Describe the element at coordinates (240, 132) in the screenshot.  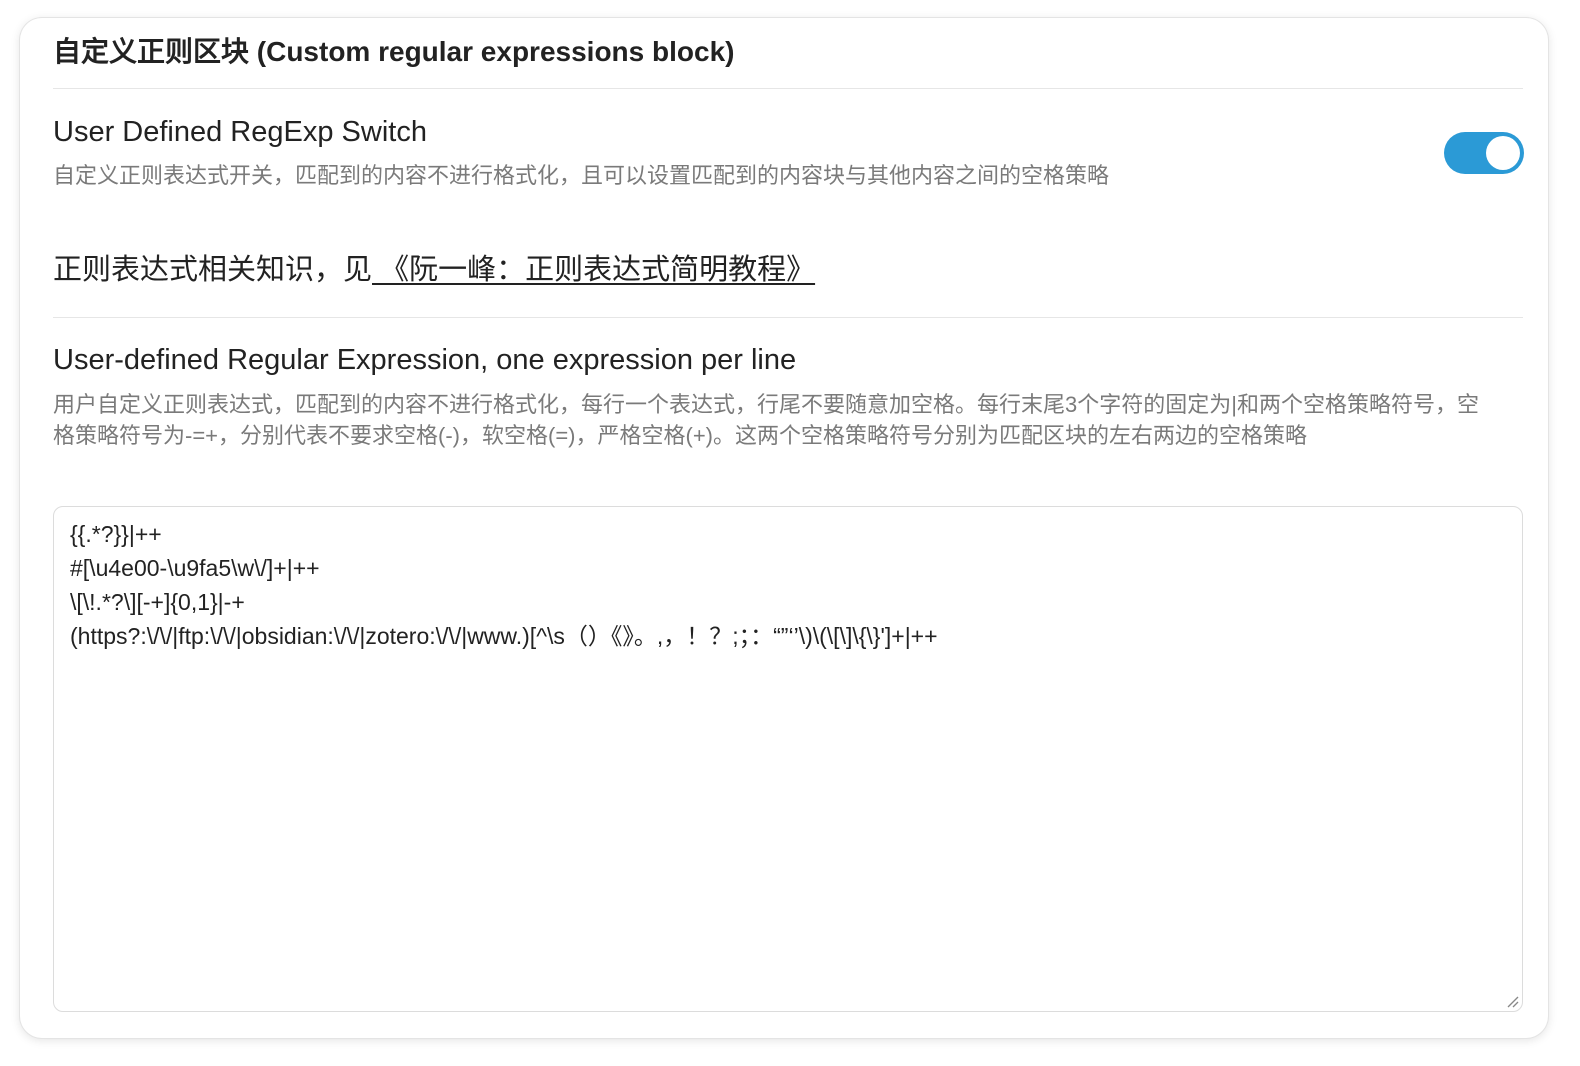
I see `regexp-switch-name: User Defined RegExp Switch` at that location.